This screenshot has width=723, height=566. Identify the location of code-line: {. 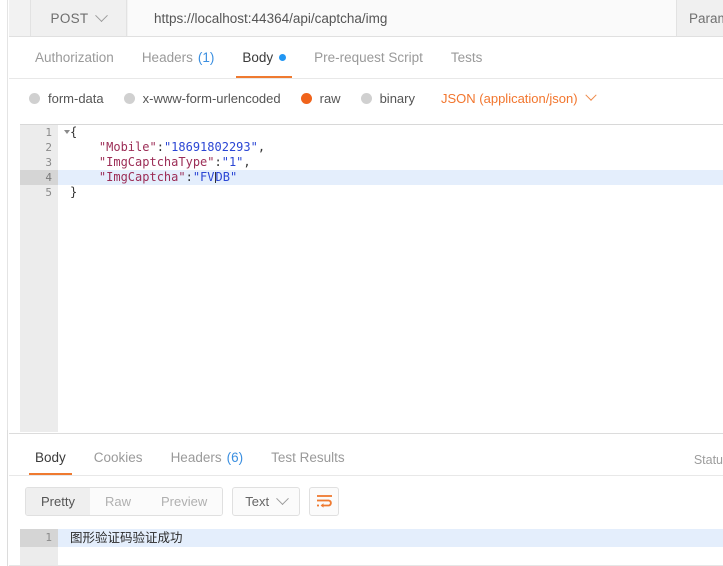
(390, 132).